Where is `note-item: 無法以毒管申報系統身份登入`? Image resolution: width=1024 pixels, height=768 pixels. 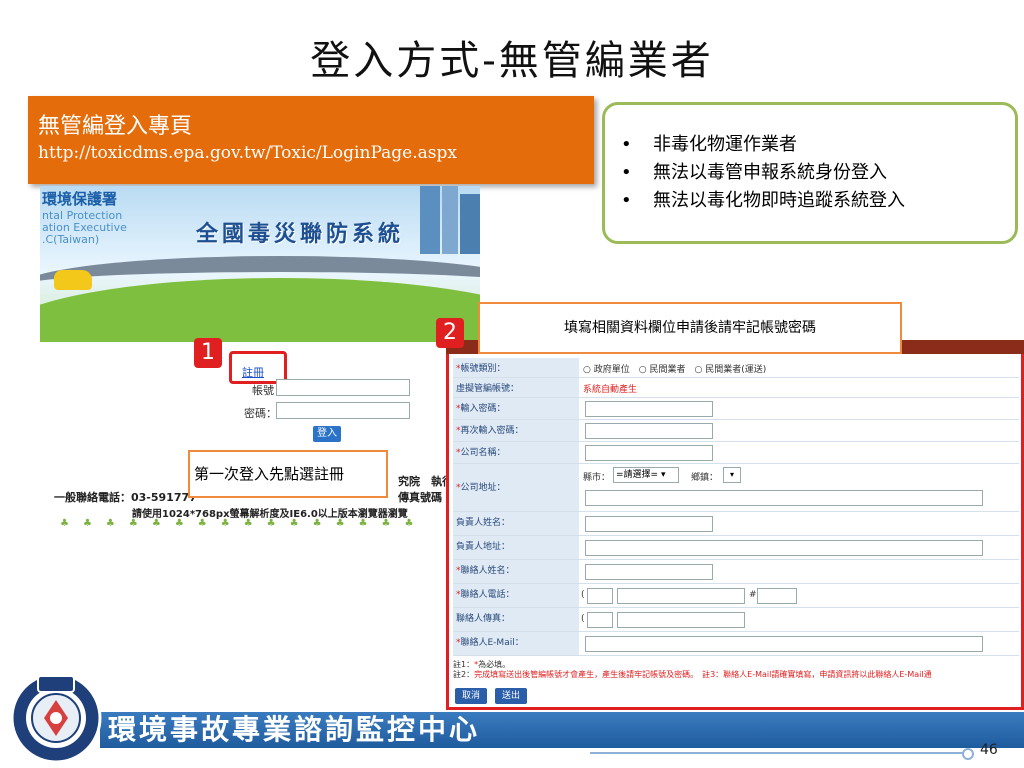 note-item: 無法以毒管申報系統身份登入 is located at coordinates (813, 173).